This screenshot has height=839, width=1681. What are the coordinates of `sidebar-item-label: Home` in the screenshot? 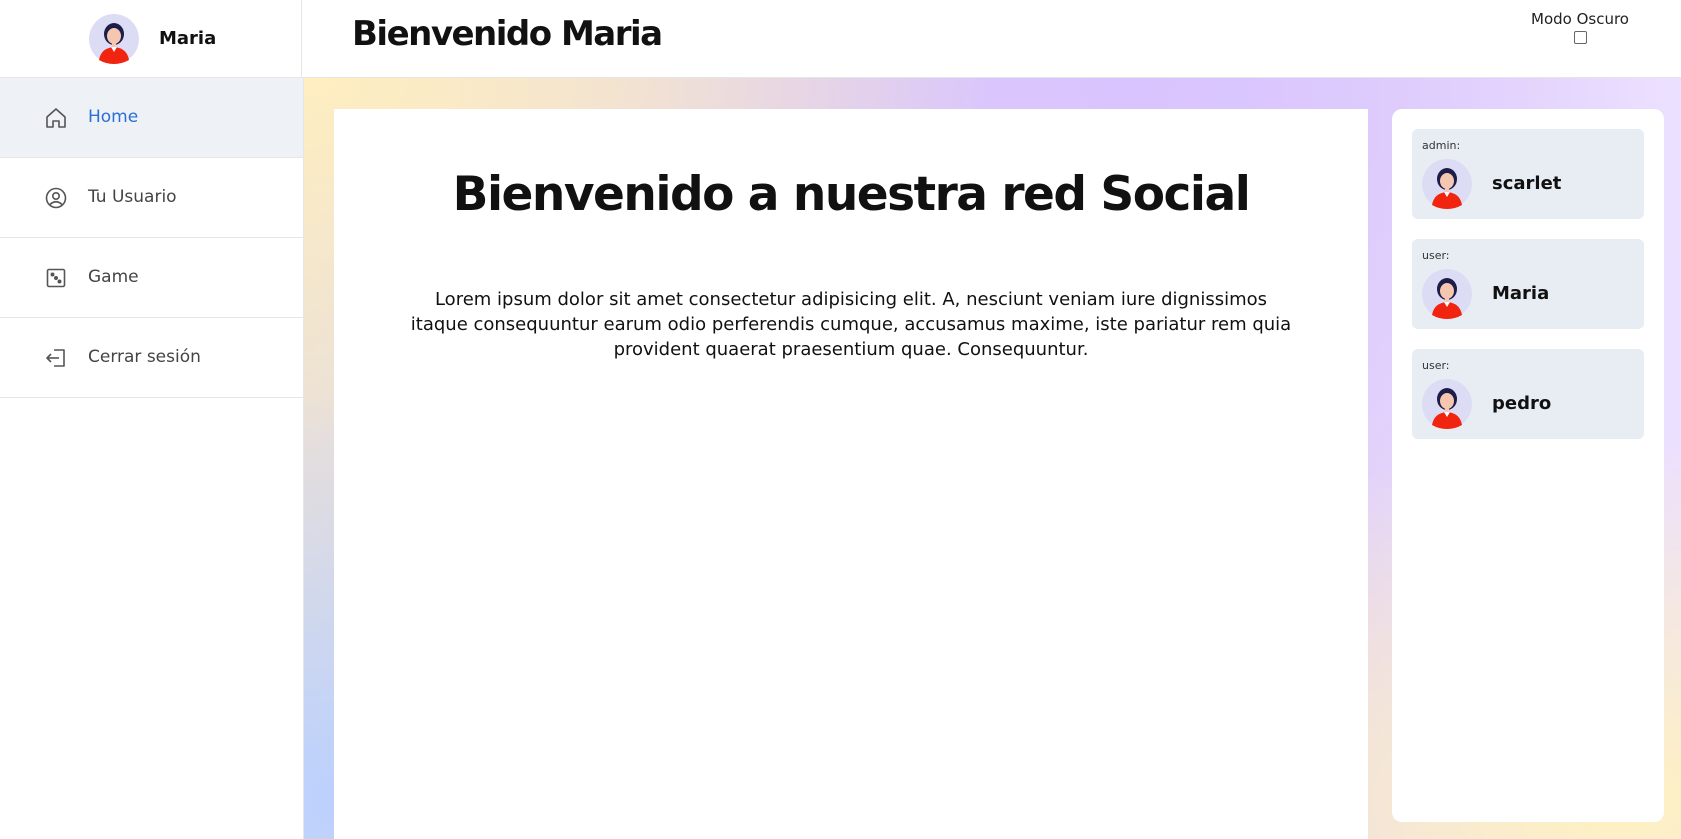 It's located at (113, 117).